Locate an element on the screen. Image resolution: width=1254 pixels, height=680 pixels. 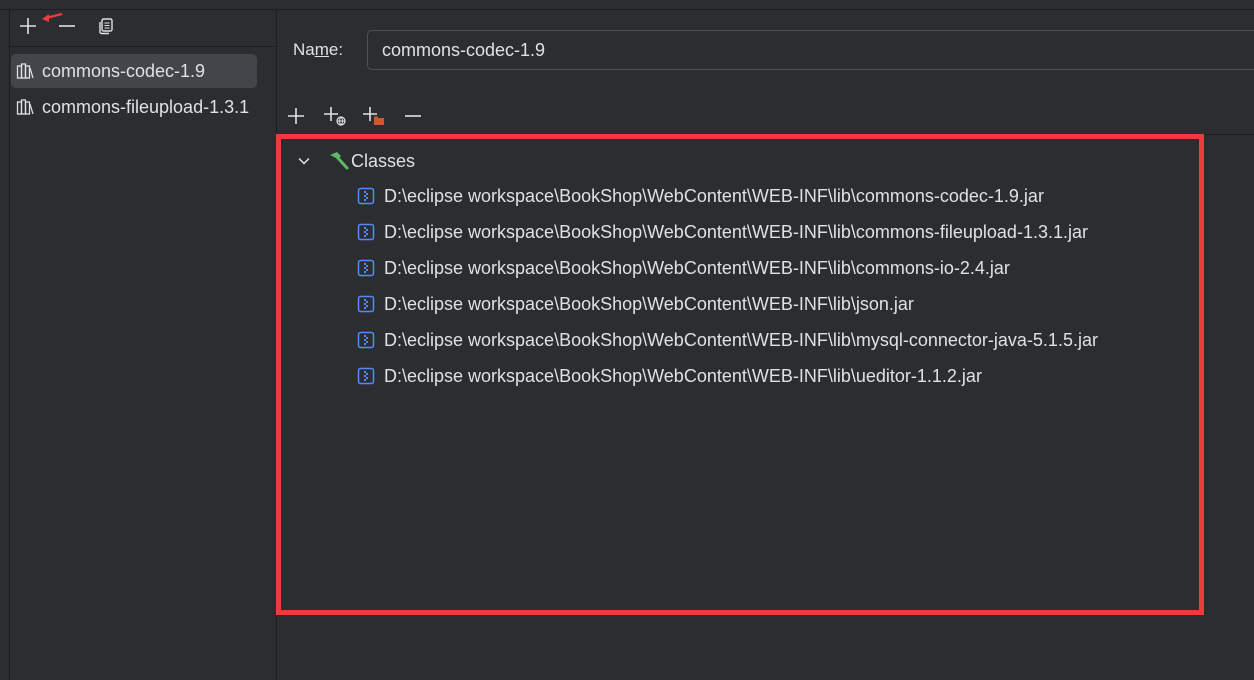
remove-library-button is located at coordinates (67, 28).